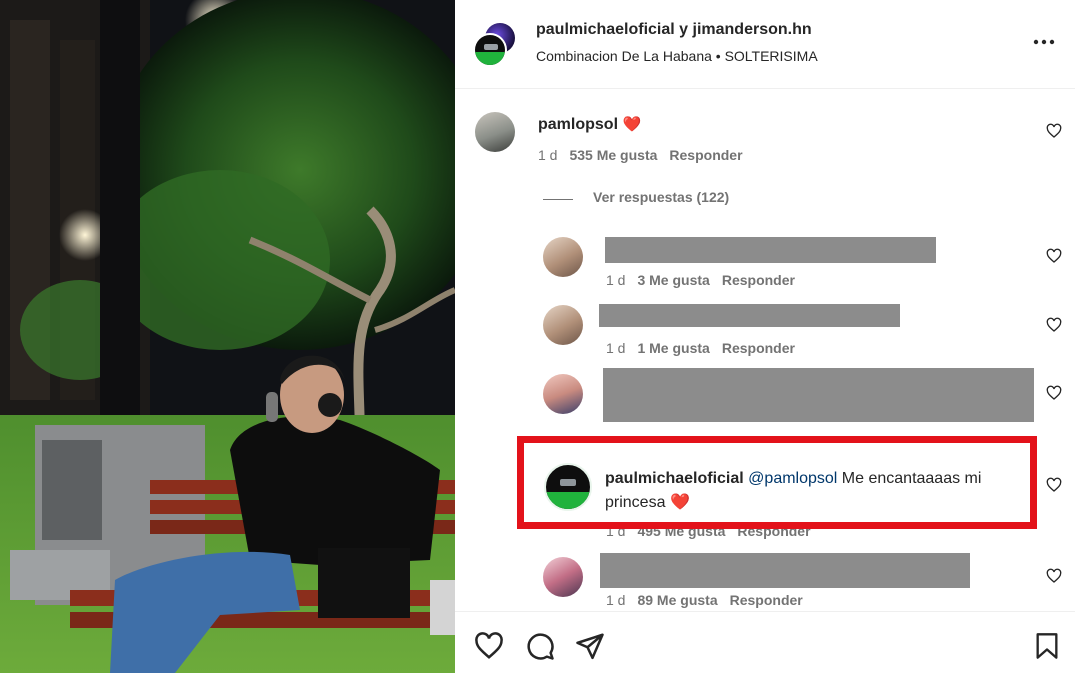 Image resolution: width=1075 pixels, height=674 pixels. What do you see at coordinates (590, 646) in the screenshot?
I see `share-icon` at bounding box center [590, 646].